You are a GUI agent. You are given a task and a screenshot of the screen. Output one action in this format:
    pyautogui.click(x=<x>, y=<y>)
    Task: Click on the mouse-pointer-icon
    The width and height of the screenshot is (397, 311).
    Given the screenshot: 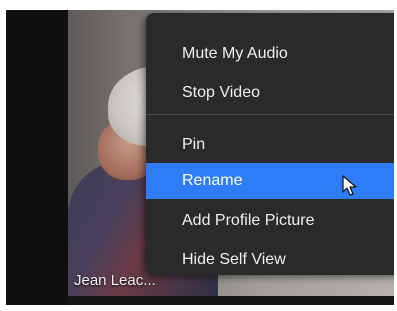 What is the action you would take?
    pyautogui.click(x=349, y=185)
    